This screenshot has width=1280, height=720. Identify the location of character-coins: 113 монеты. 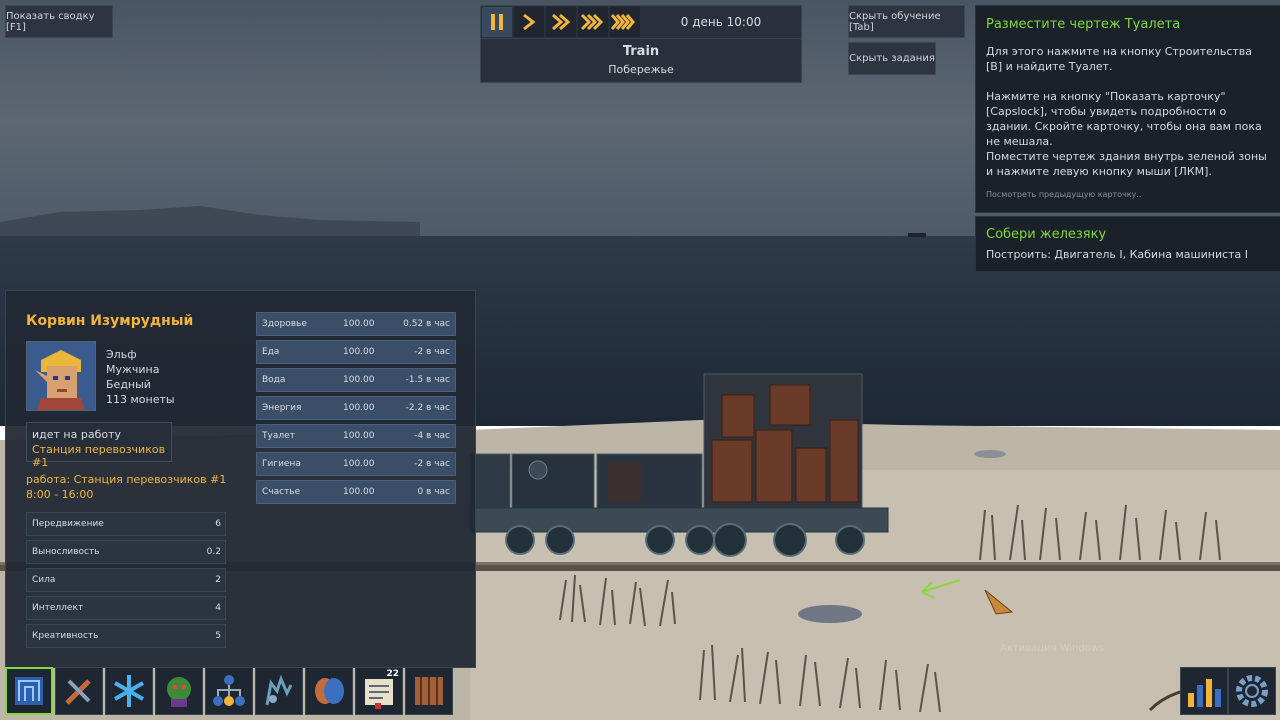
(140, 399).